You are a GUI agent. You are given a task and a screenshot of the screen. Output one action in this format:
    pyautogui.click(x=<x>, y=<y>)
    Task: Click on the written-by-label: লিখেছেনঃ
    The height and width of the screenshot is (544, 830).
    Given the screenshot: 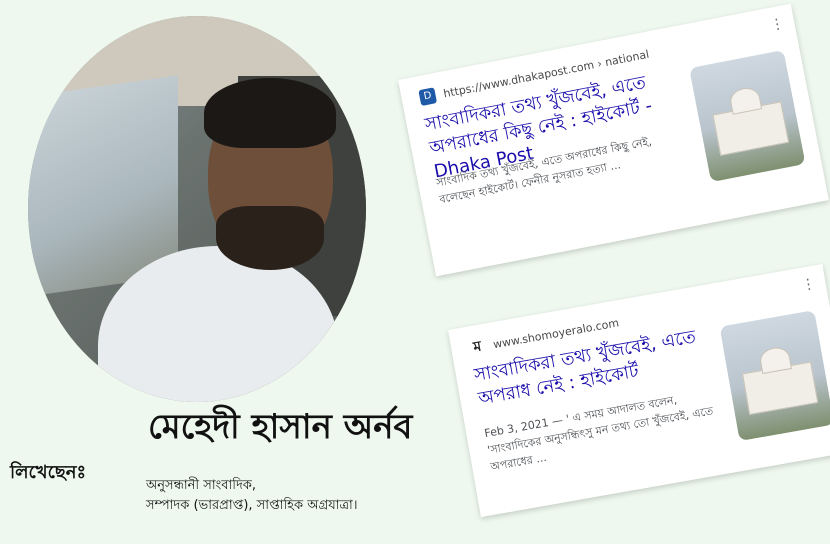 What is the action you would take?
    pyautogui.click(x=48, y=472)
    